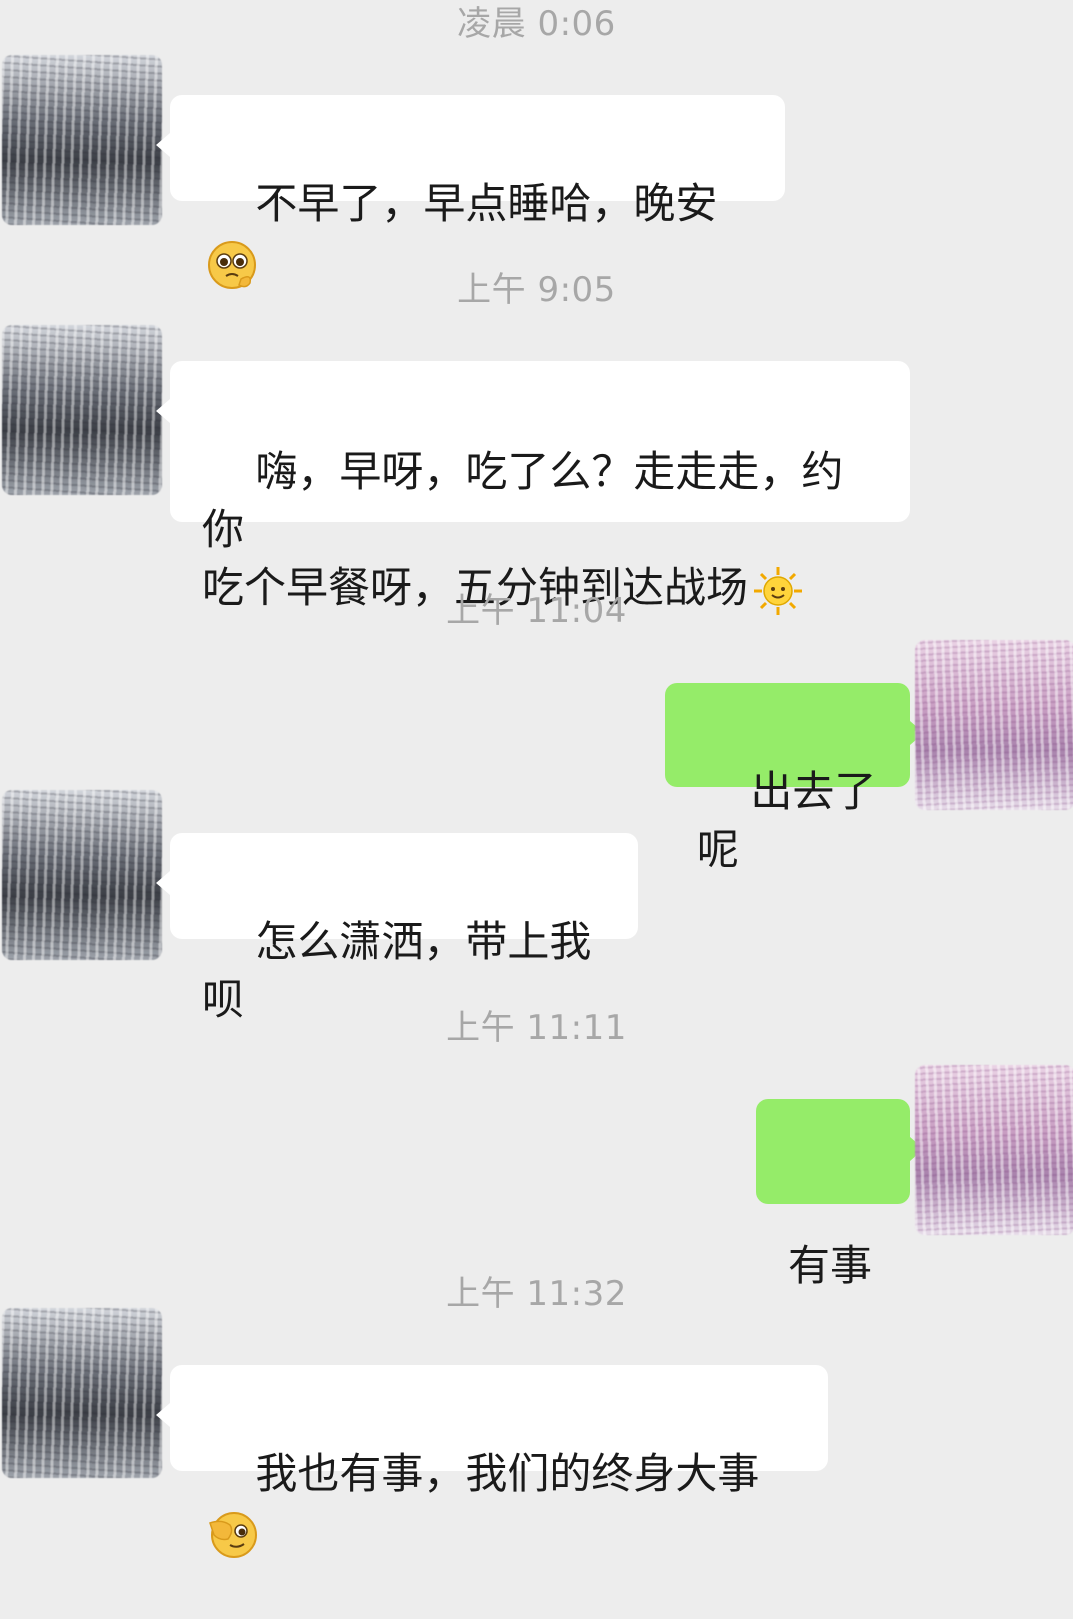  I want to click on timestamp: 上午 11:32, so click(536, 1294).